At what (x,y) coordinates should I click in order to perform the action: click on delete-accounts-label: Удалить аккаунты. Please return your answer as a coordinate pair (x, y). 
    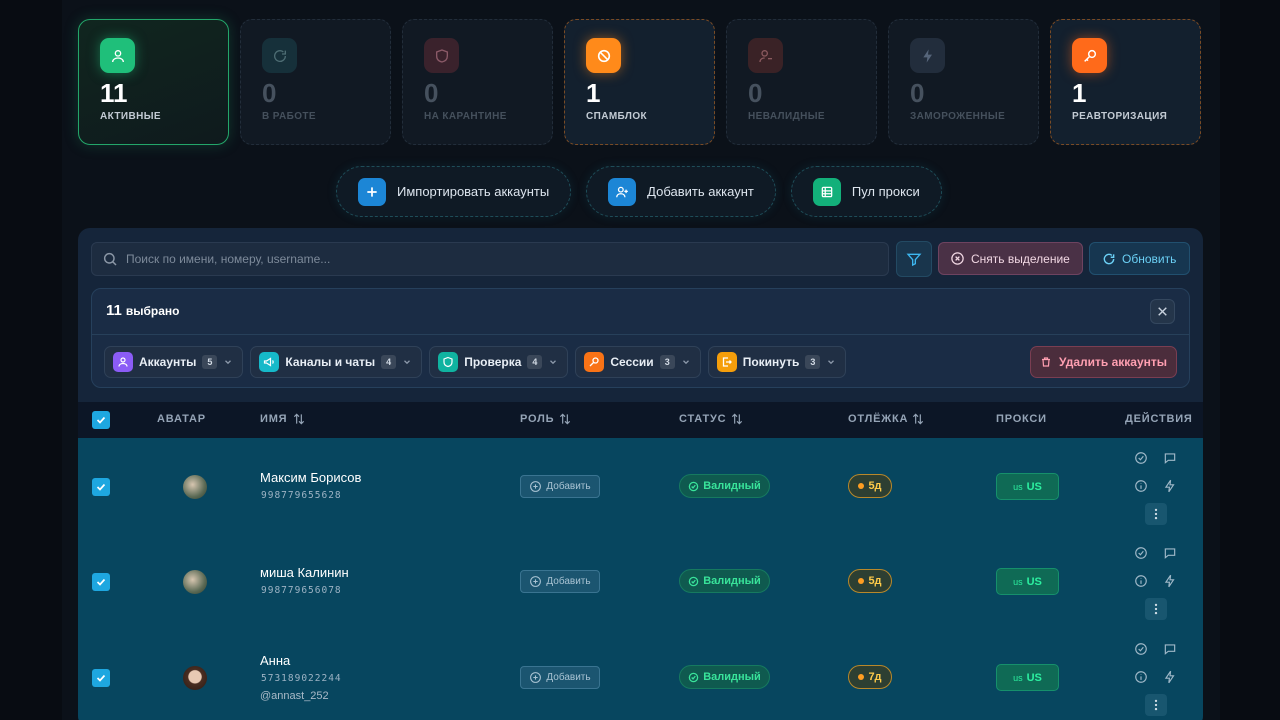
    Looking at the image, I should click on (1113, 362).